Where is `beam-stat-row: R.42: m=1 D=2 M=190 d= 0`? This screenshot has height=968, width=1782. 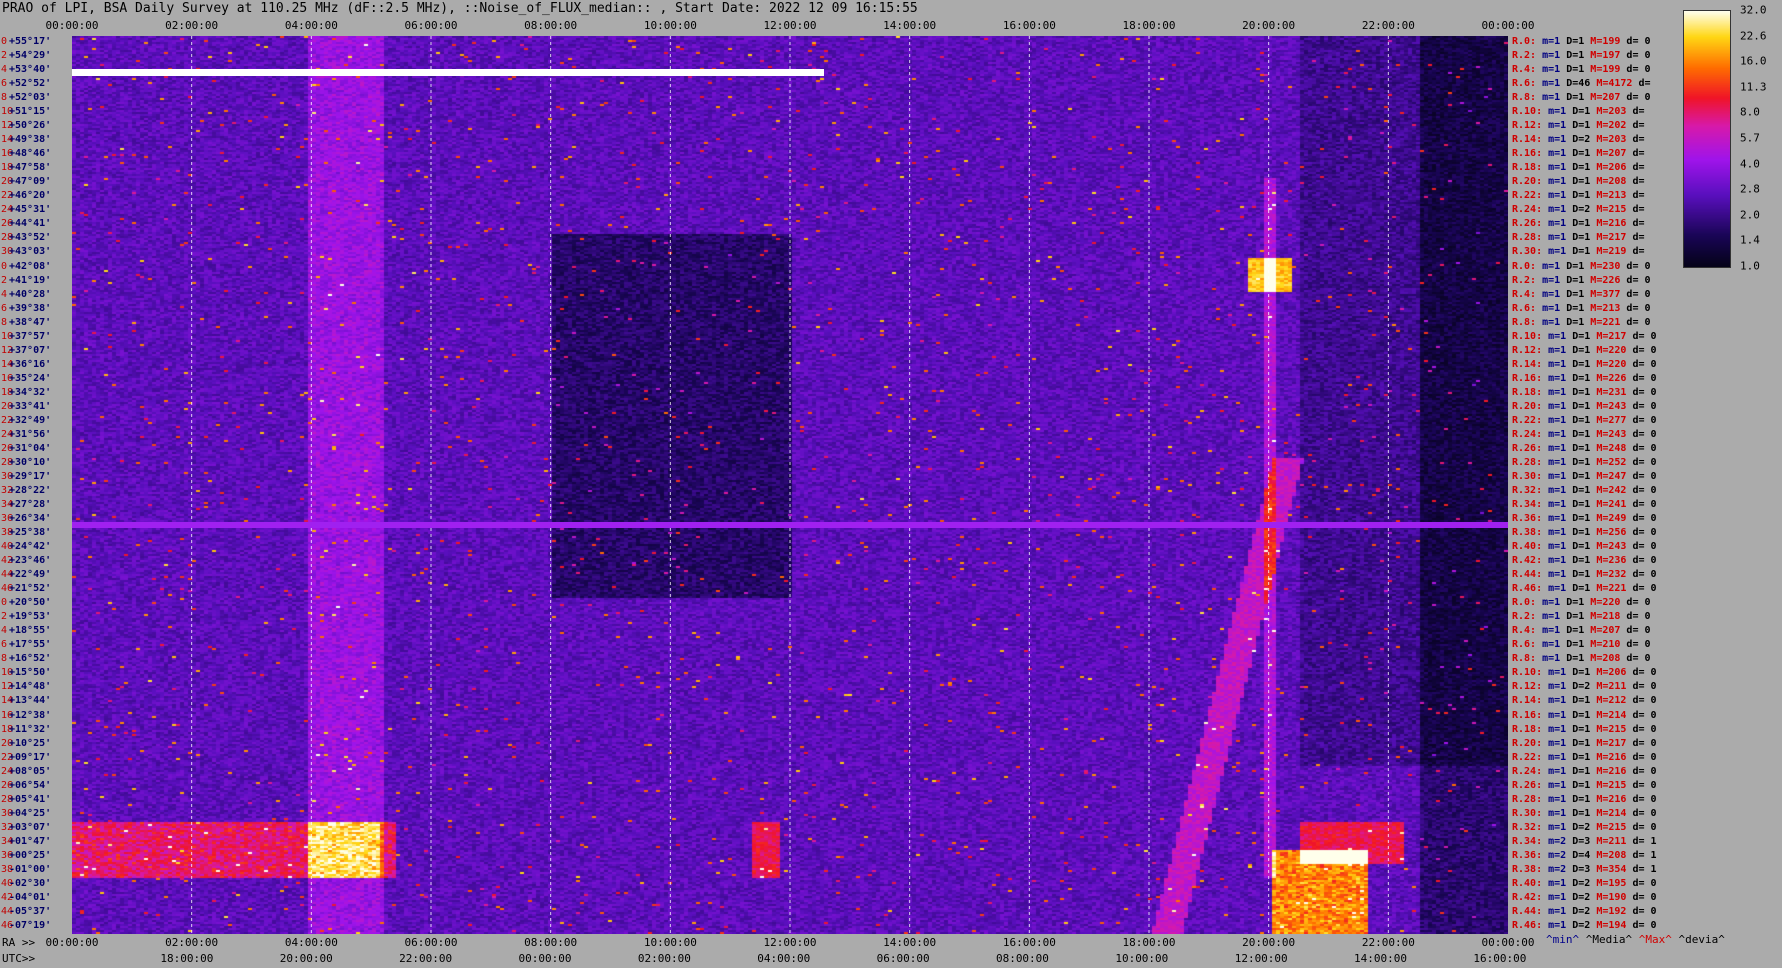 beam-stat-row: R.42: m=1 D=2 M=190 d= 0 is located at coordinates (1584, 897).